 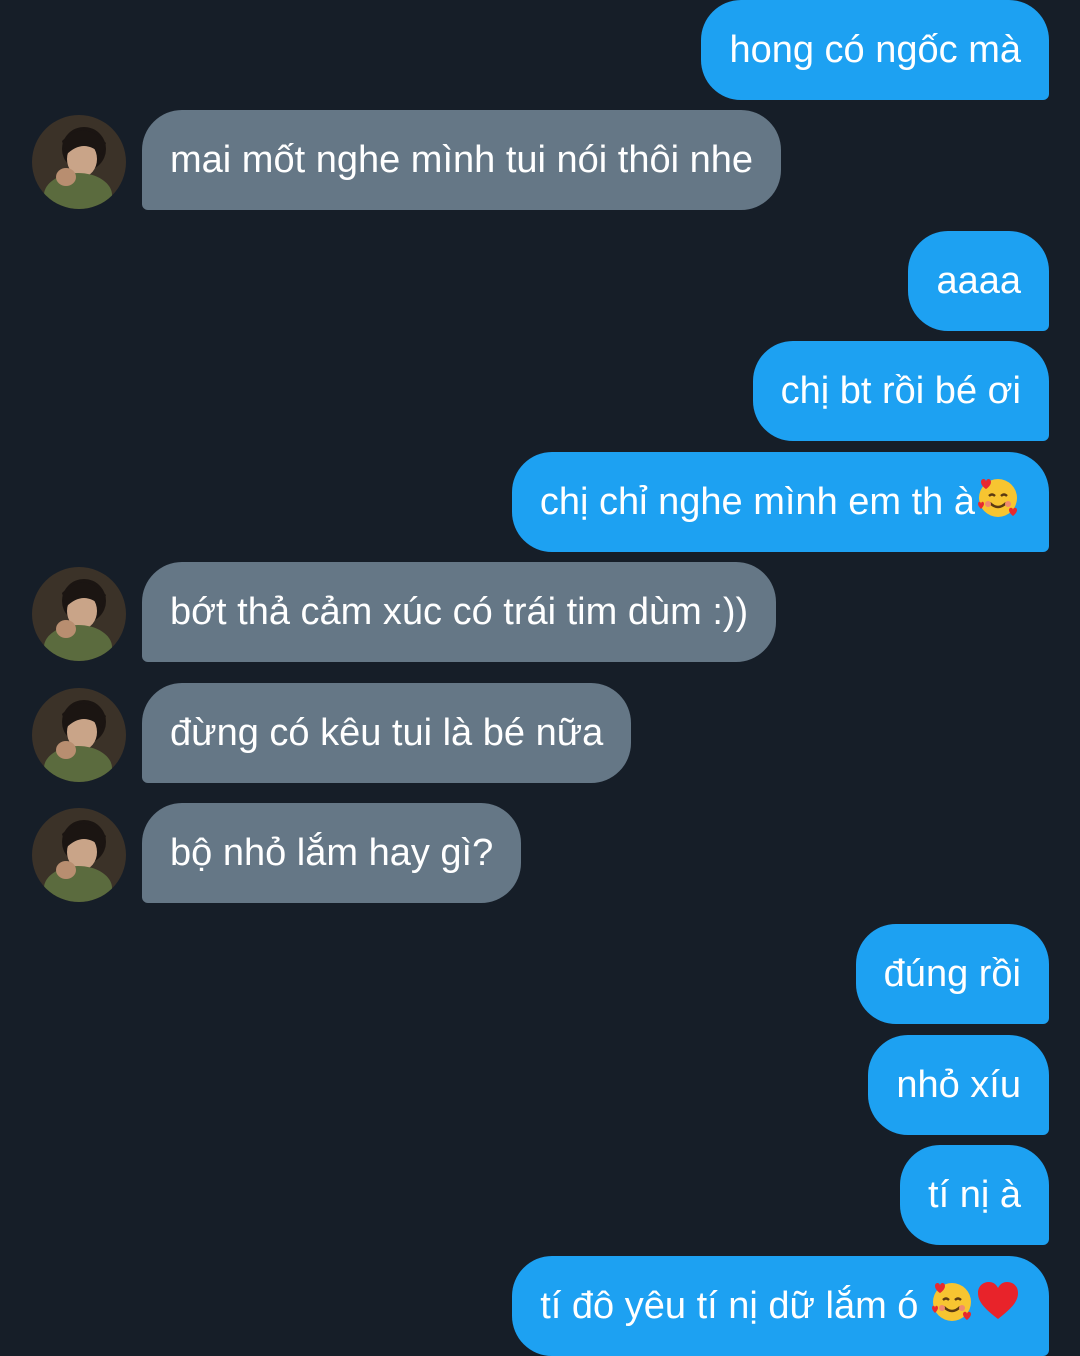 I want to click on message-text: chị bt rồi bé ơi, so click(x=900, y=390).